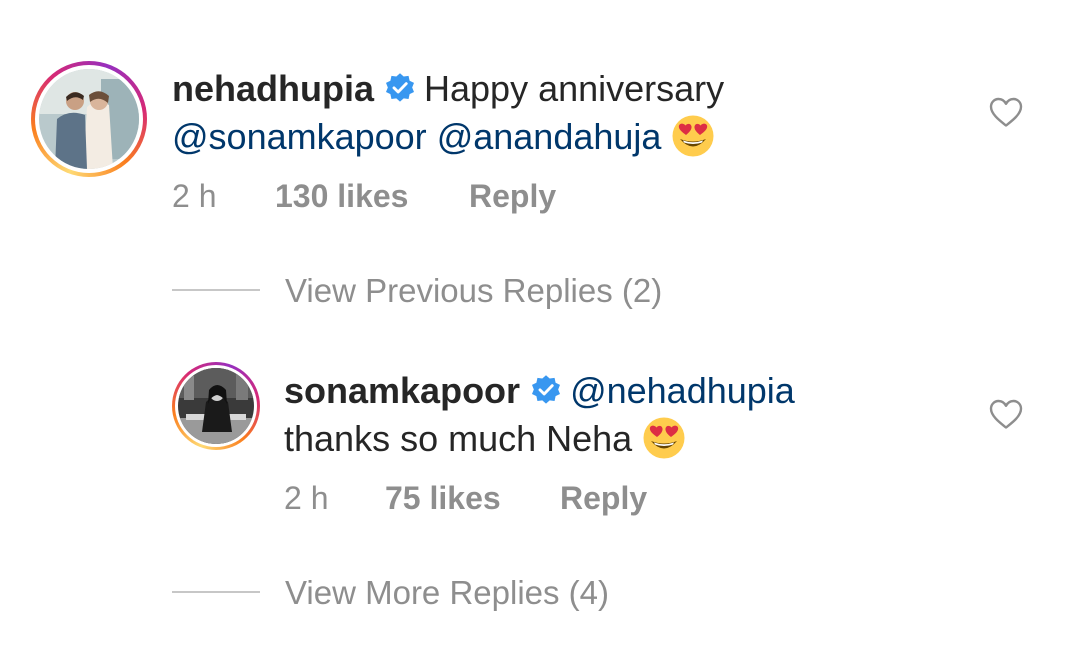 This screenshot has height=667, width=1079. What do you see at coordinates (341, 196) in the screenshot?
I see `comment-likes: 130 likes` at bounding box center [341, 196].